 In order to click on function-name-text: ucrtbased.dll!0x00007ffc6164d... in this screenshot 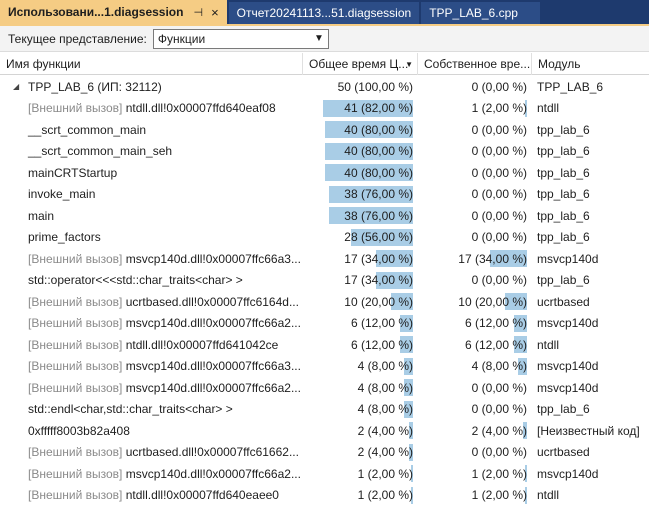, I will do `click(212, 301)`.